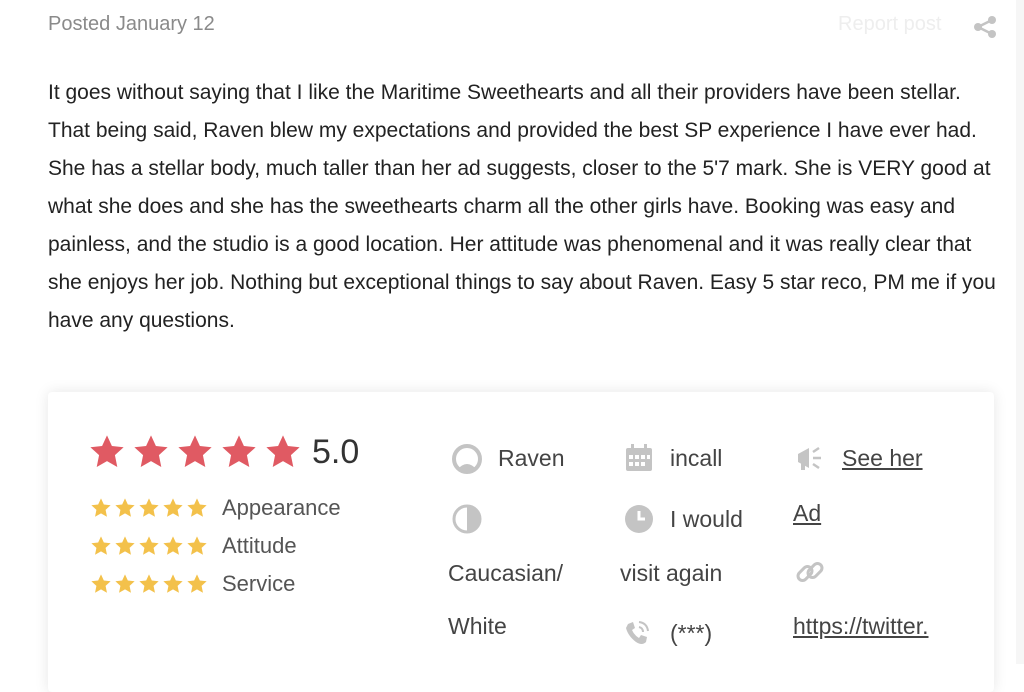 This screenshot has height=692, width=1024. What do you see at coordinates (671, 573) in the screenshot?
I see `visit-again-line2: visit again` at bounding box center [671, 573].